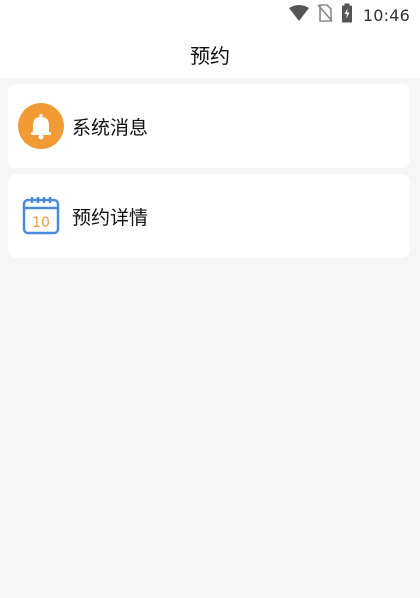 Image resolution: width=420 pixels, height=598 pixels. Describe the element at coordinates (110, 217) in the screenshot. I see `list-item-label: 预约详情` at that location.